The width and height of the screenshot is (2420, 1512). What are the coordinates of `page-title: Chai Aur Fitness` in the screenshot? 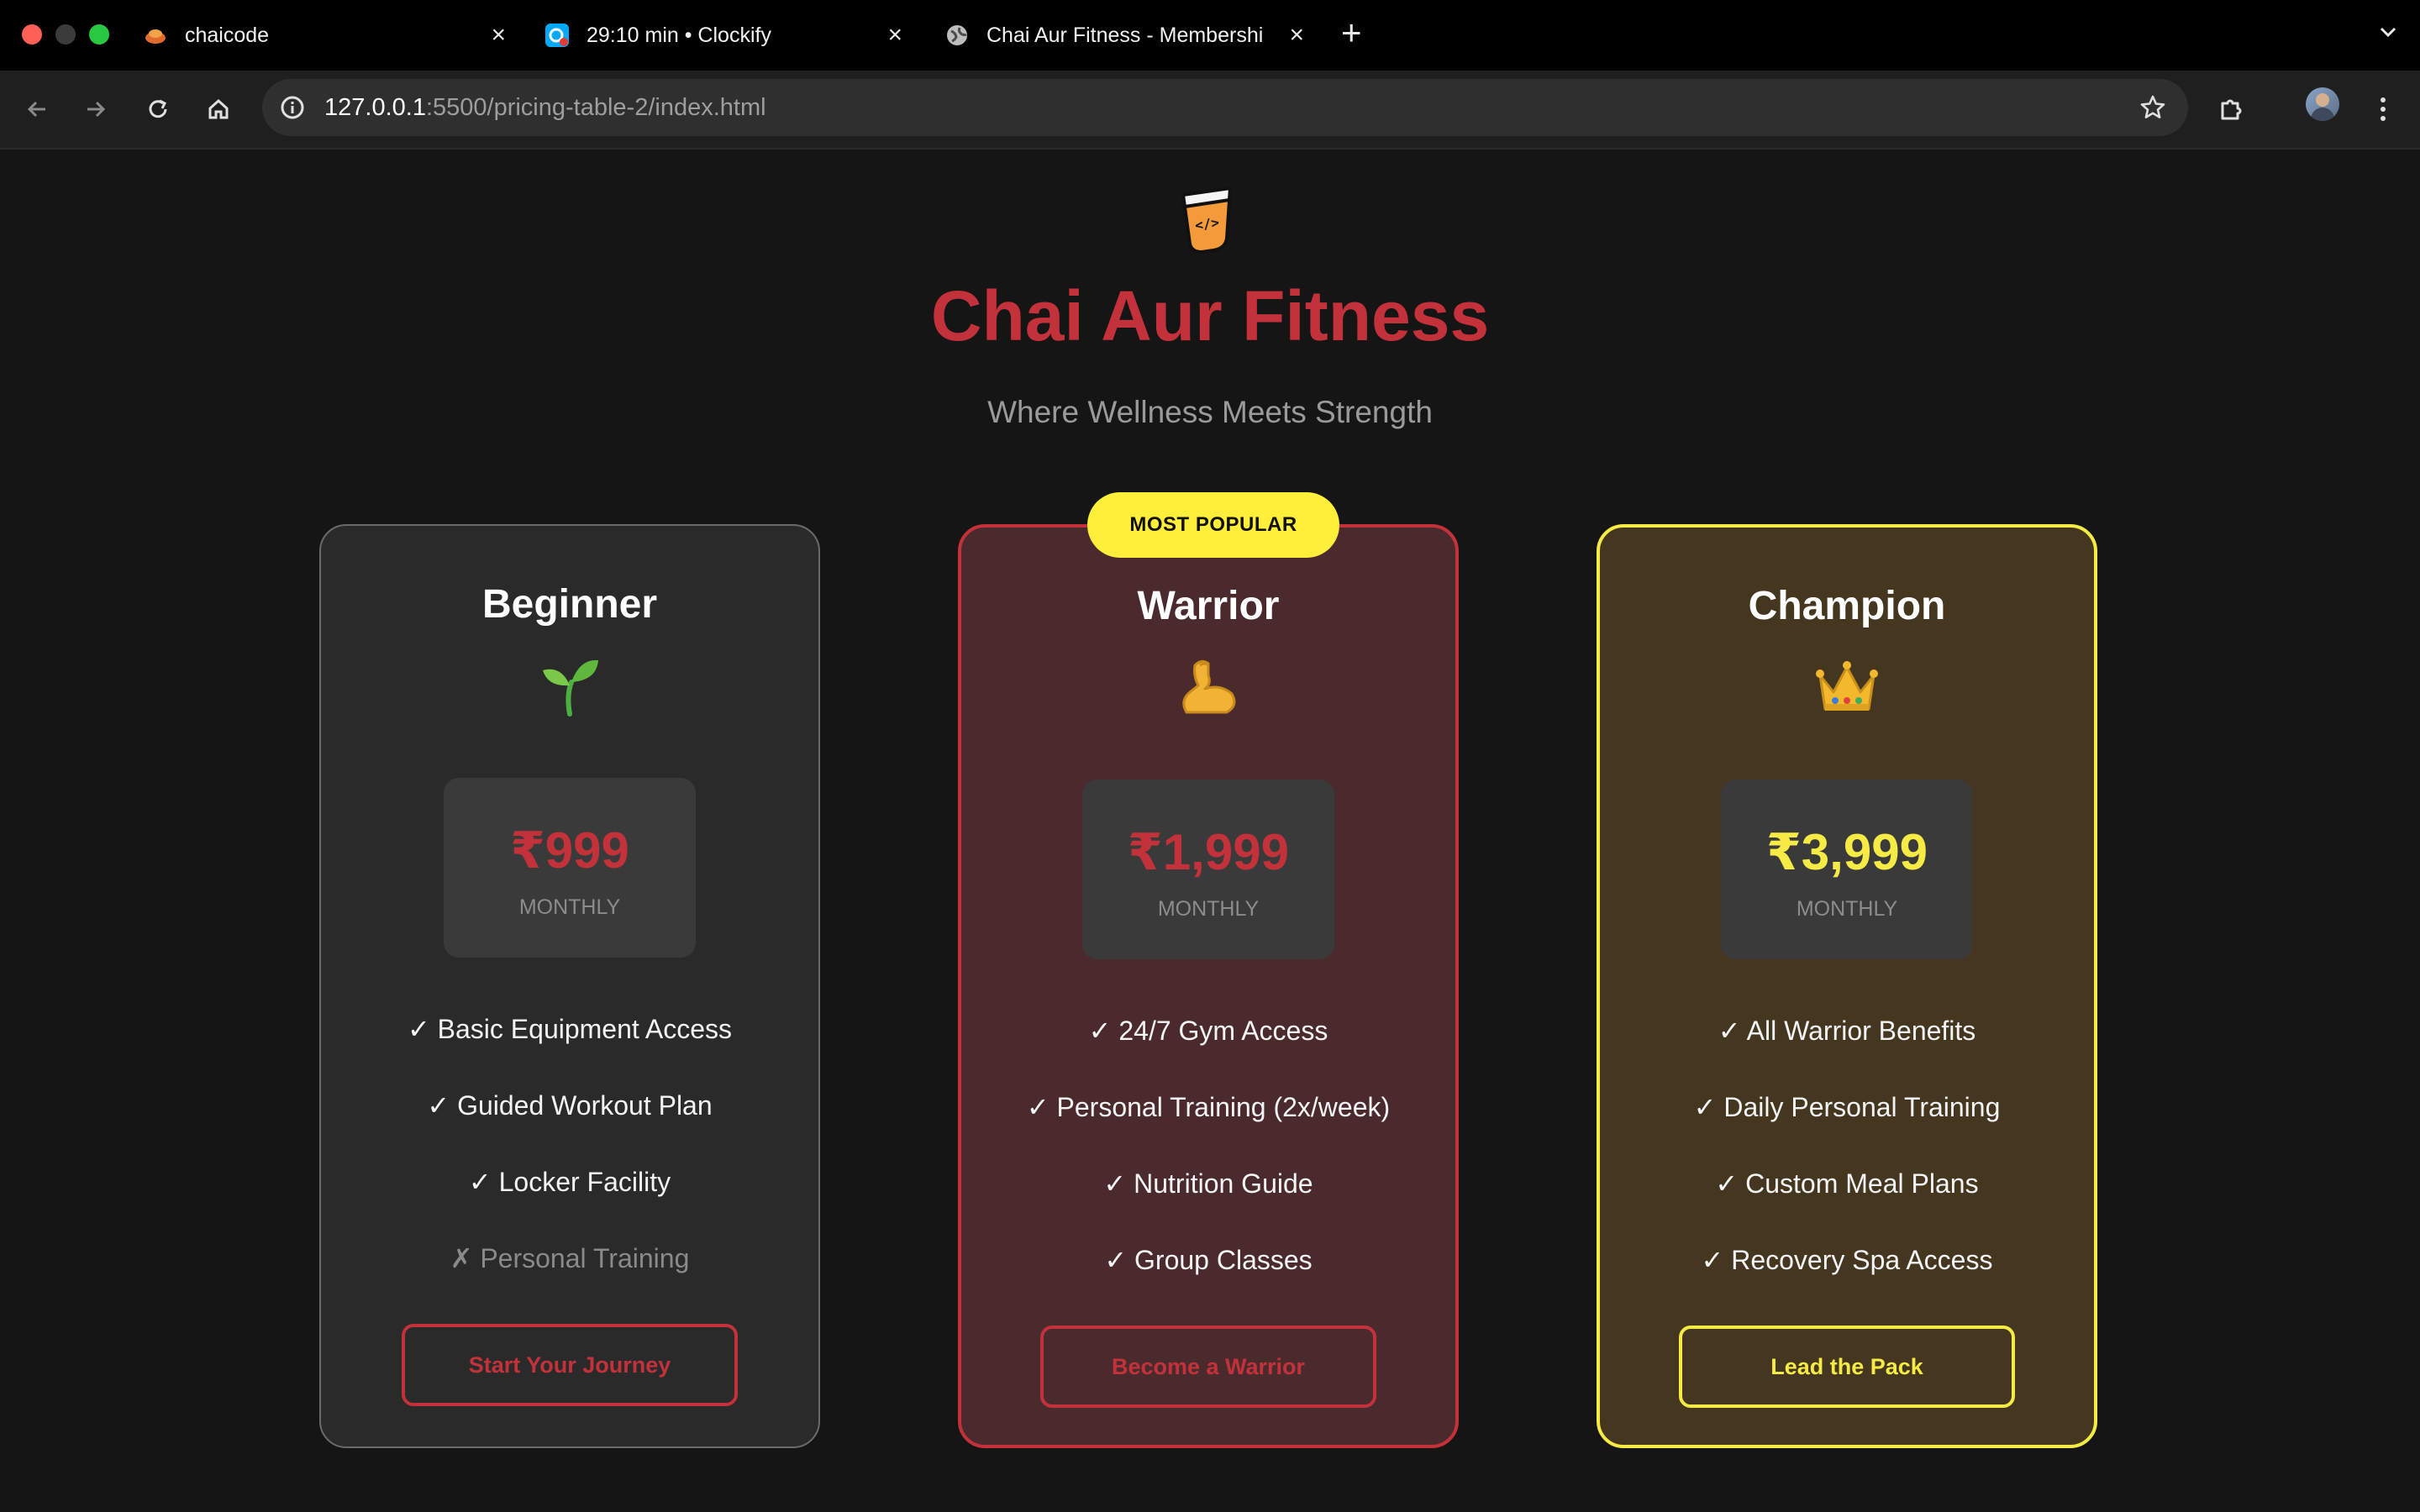 It's located at (1210, 315).